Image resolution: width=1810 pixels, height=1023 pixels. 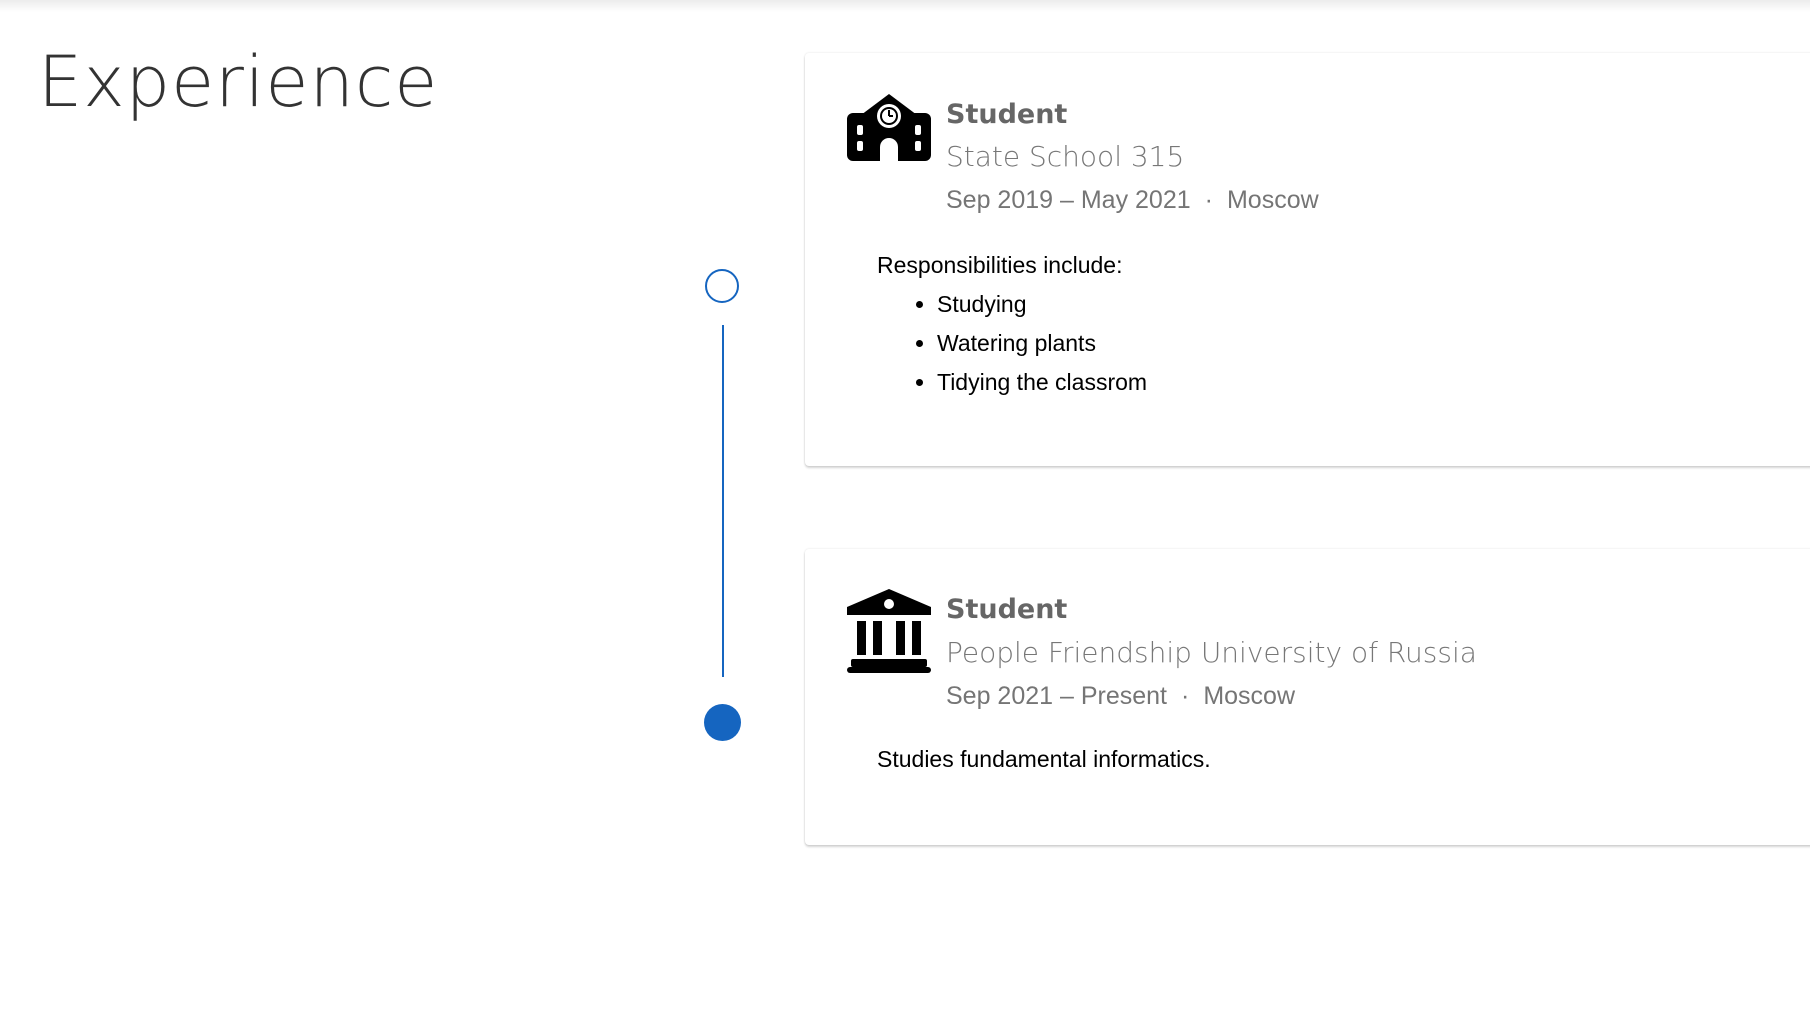 What do you see at coordinates (1042, 382) in the screenshot?
I see `list-item: Tidying the classrom` at bounding box center [1042, 382].